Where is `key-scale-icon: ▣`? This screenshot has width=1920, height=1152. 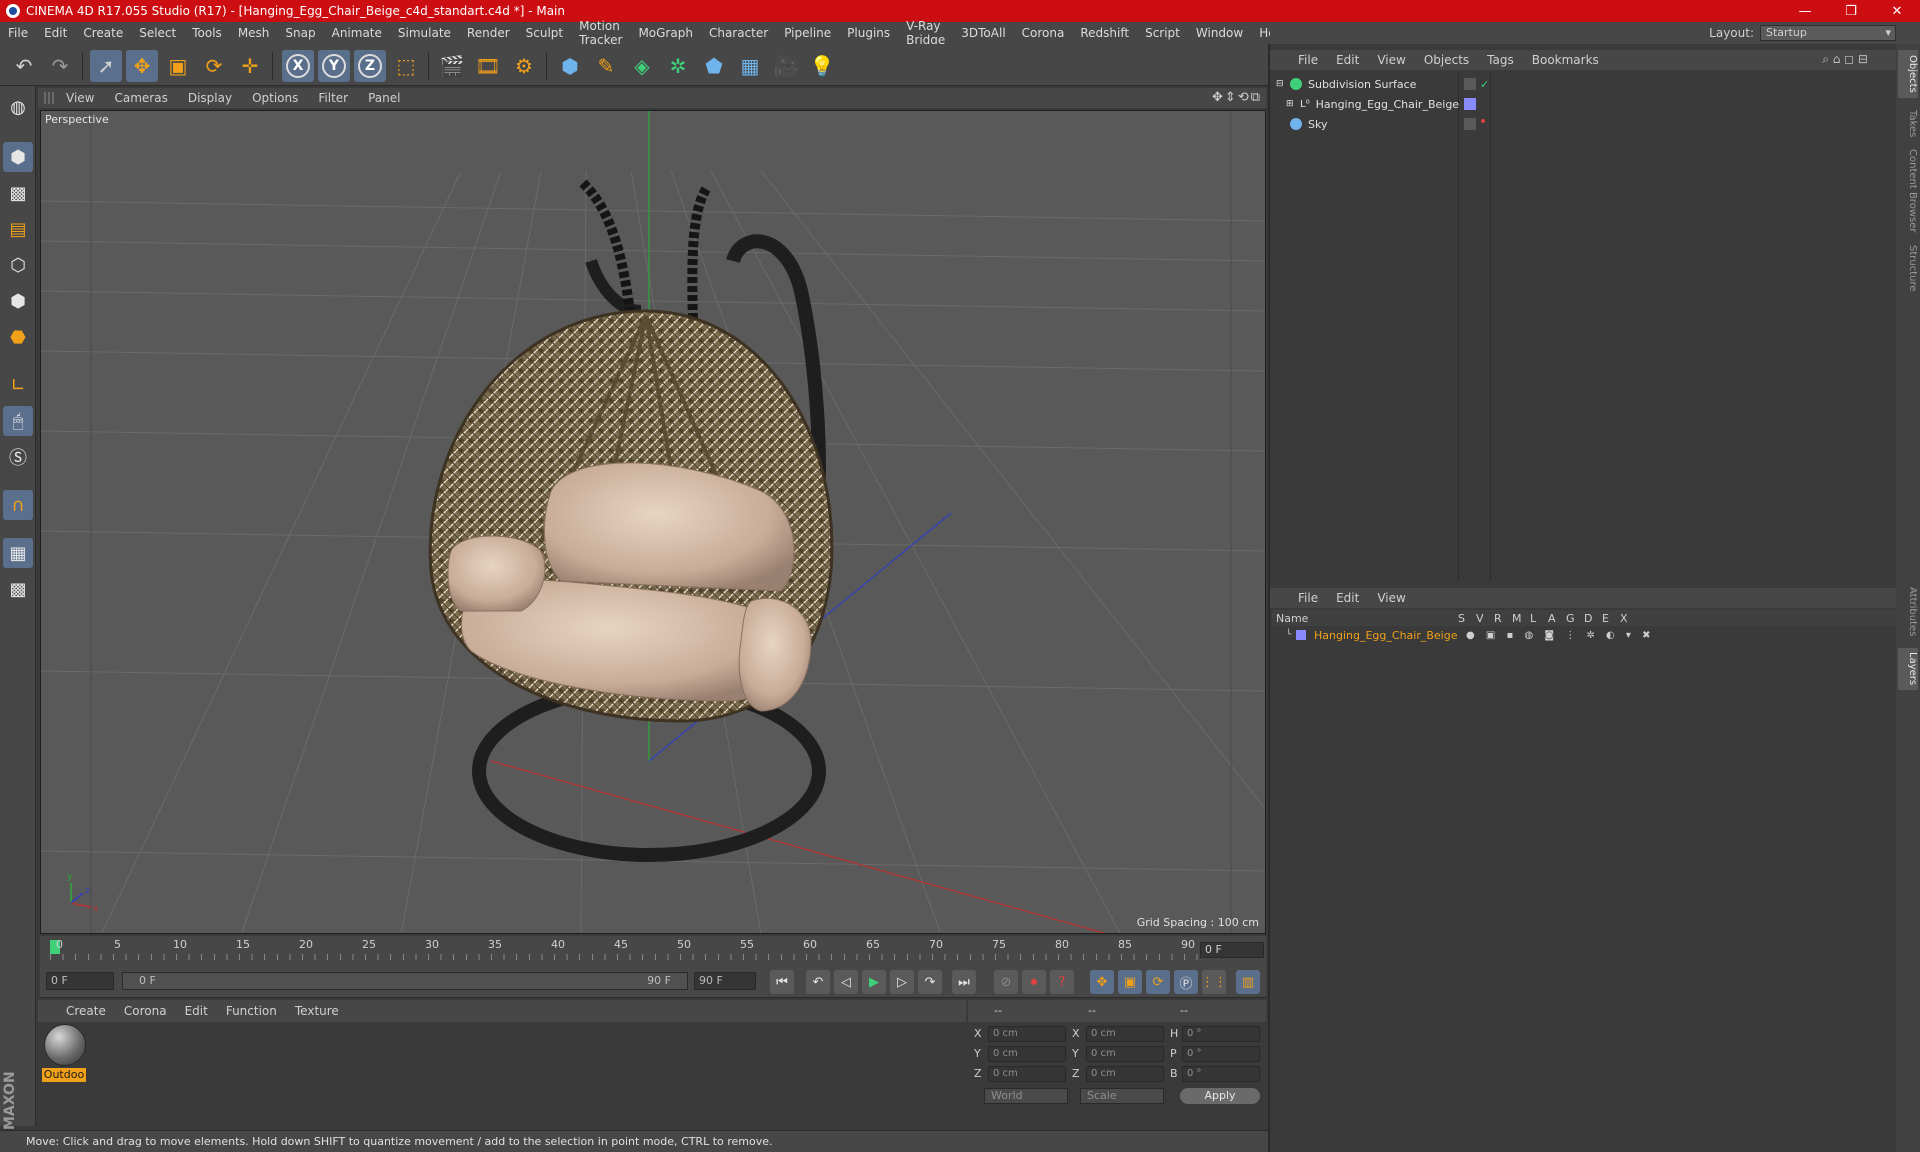 key-scale-icon: ▣ is located at coordinates (1130, 982).